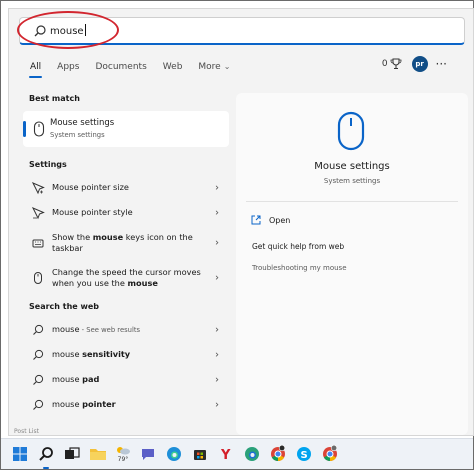 This screenshot has height=470, width=474. I want to click on task-view-icon, so click(72, 453).